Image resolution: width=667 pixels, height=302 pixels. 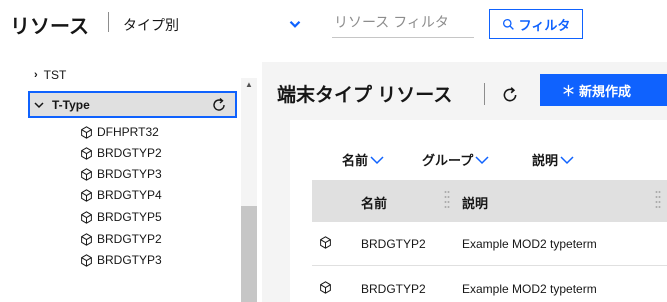 What do you see at coordinates (448, 160) in the screenshot?
I see `sort-label: グループ` at bounding box center [448, 160].